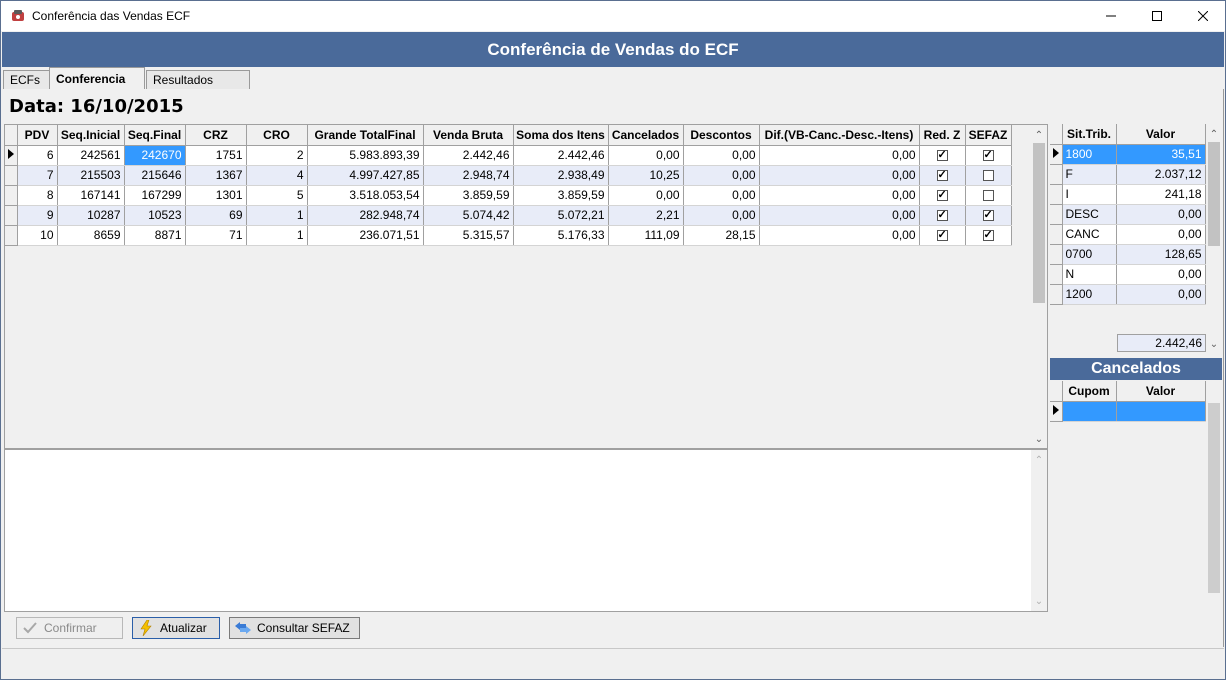  What do you see at coordinates (1089, 174) in the screenshot?
I see `sit-trib-cell: F` at bounding box center [1089, 174].